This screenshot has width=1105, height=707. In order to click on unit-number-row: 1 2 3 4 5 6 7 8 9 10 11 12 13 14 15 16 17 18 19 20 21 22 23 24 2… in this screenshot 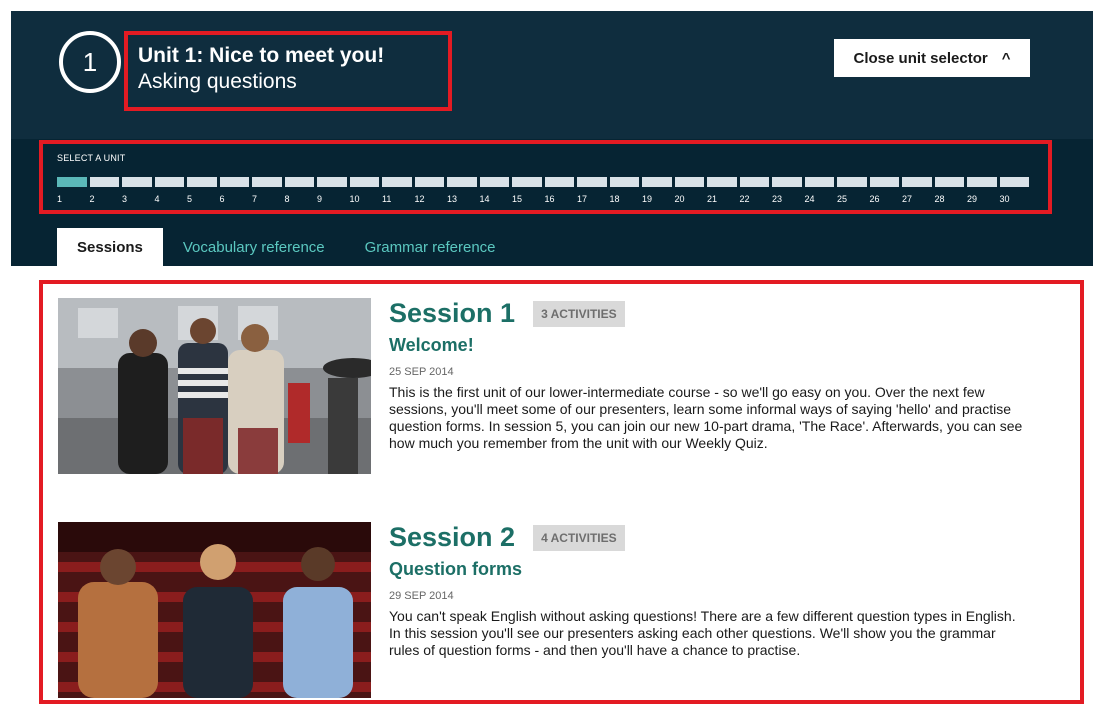, I will do `click(543, 199)`.